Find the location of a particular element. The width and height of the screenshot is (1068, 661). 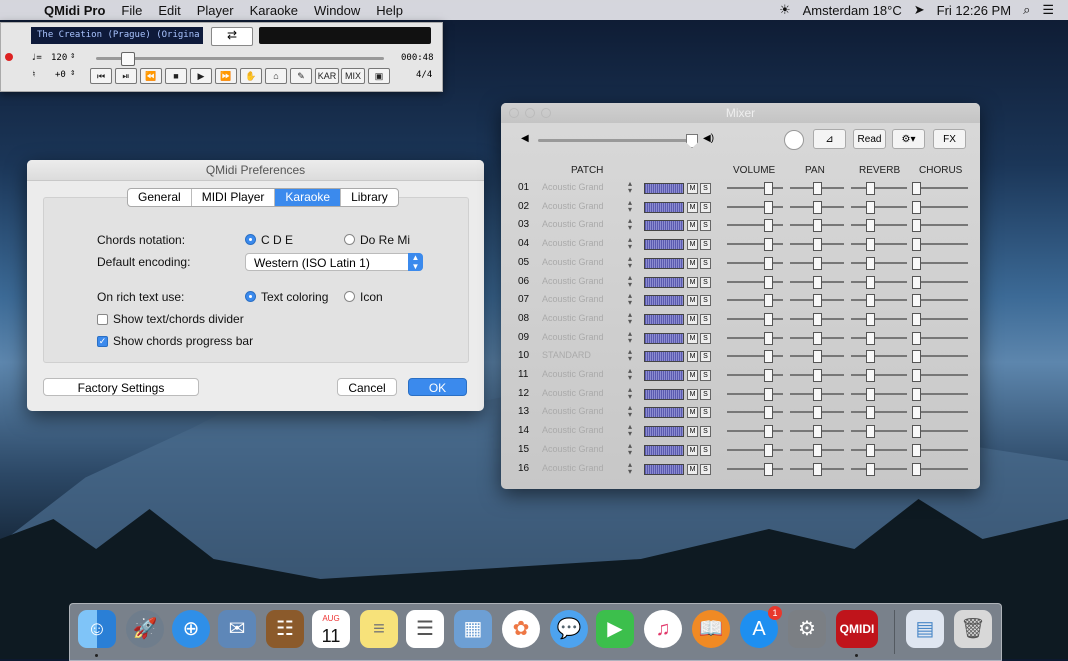

hand-icon: ✋ is located at coordinates (251, 76).